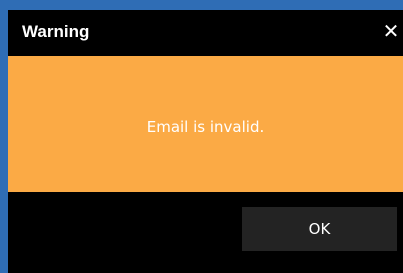 This screenshot has height=273, width=403. What do you see at coordinates (56, 31) in the screenshot?
I see `dialog-title: Warning` at bounding box center [56, 31].